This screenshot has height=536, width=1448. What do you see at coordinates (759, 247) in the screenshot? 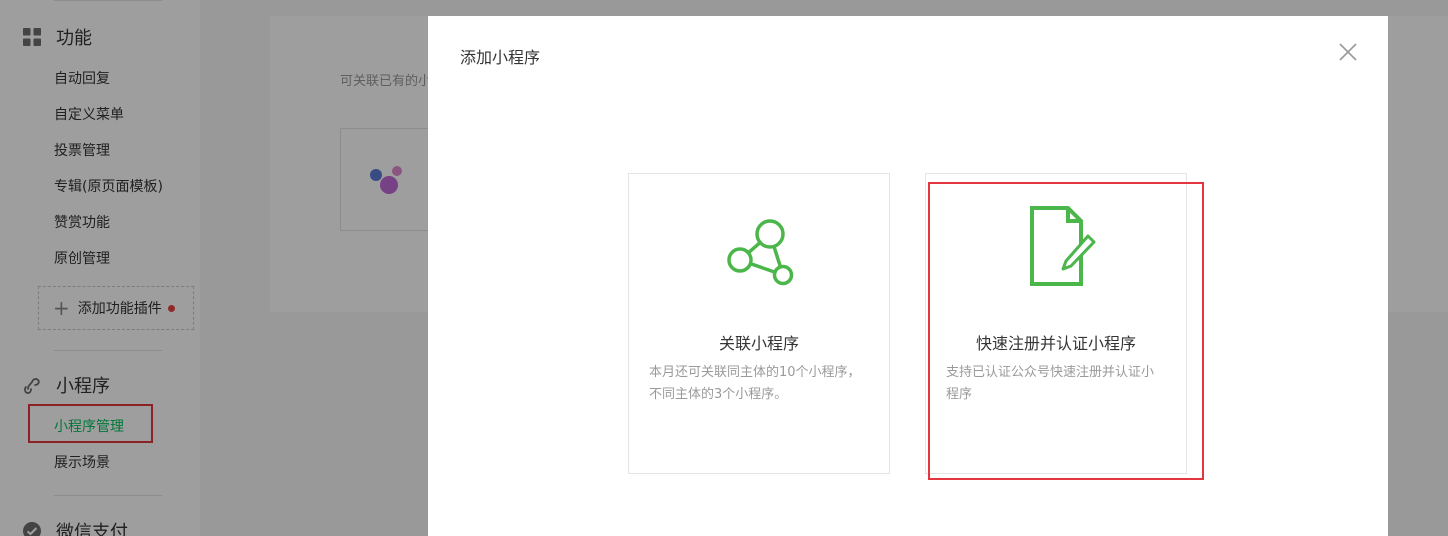
I see `link-graph-icon` at bounding box center [759, 247].